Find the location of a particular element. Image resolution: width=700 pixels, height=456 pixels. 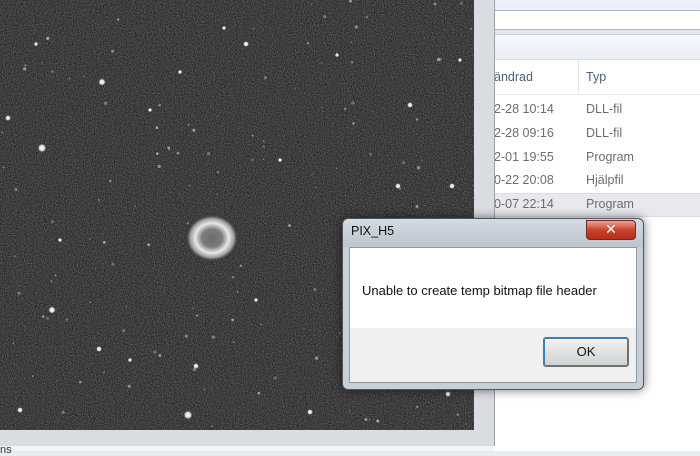

file-row: 2-28 10:14 DLL-fil is located at coordinates (590, 110).